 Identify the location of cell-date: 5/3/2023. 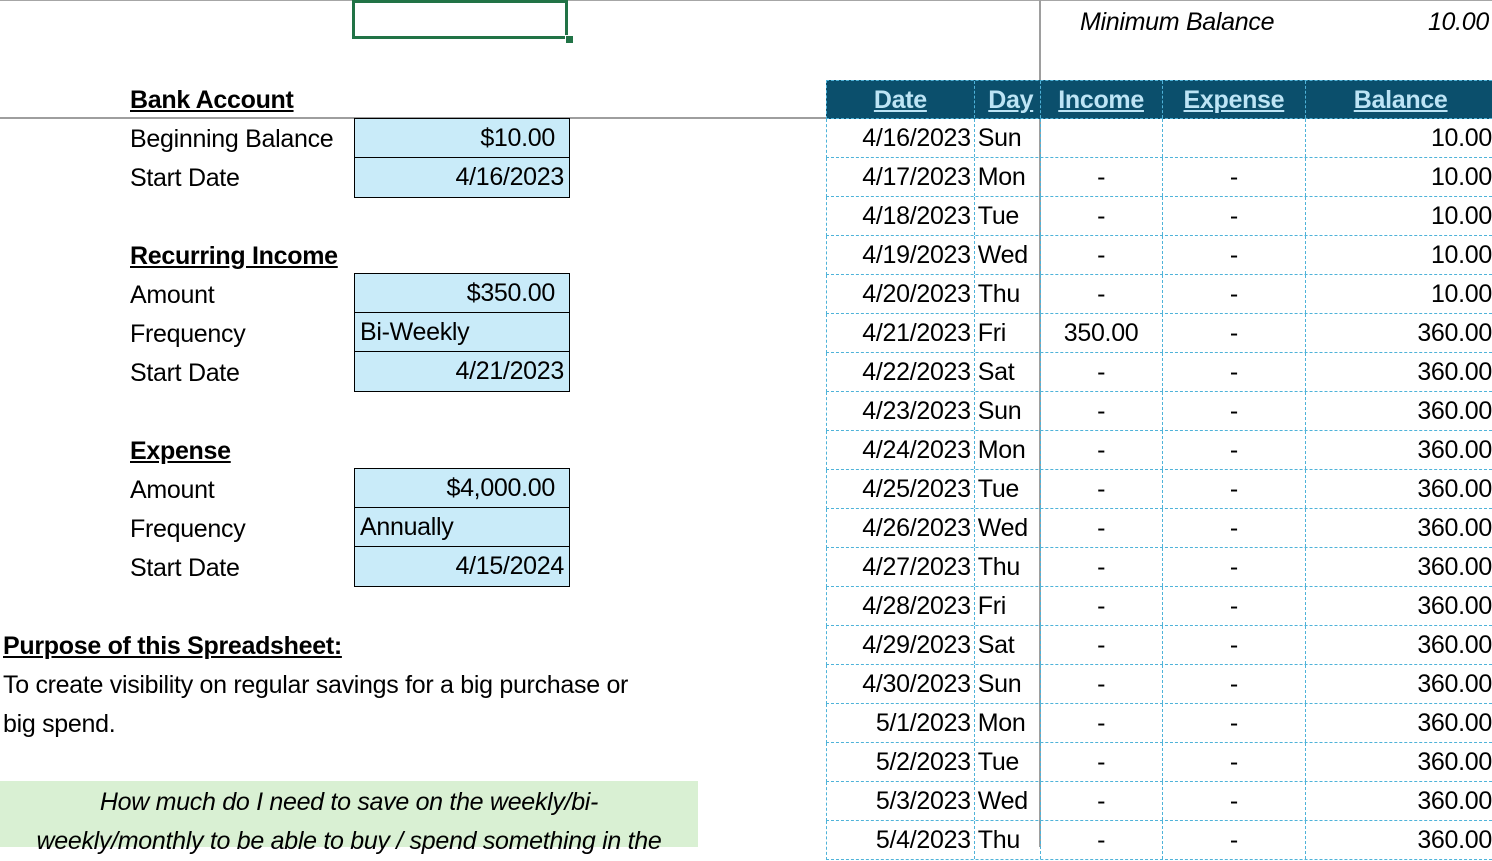
(901, 801).